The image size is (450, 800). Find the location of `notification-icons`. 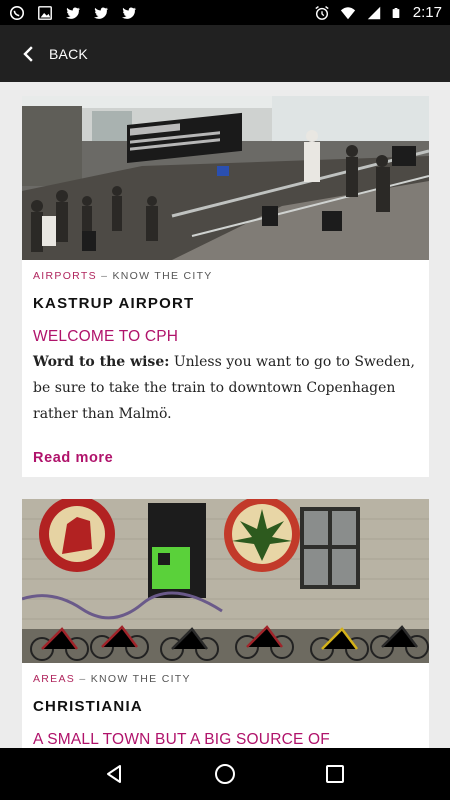

notification-icons is located at coordinates (73, 13).